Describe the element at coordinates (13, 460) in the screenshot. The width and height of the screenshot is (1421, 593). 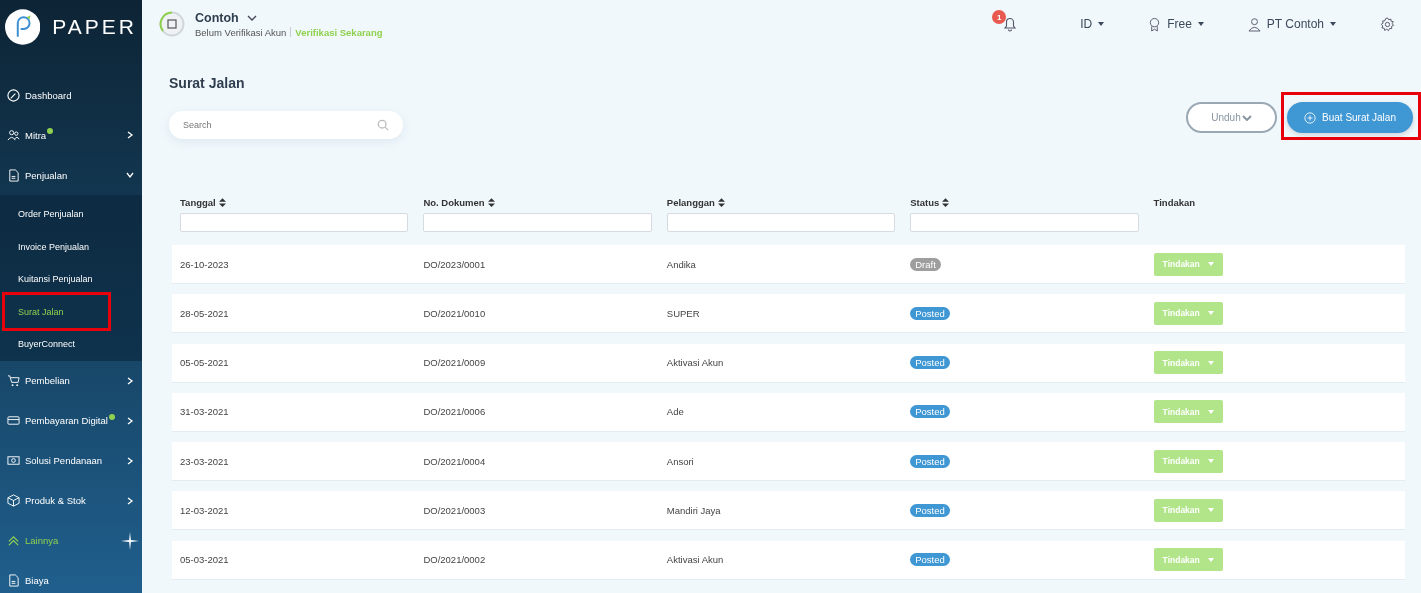
I see `money-icon` at that location.